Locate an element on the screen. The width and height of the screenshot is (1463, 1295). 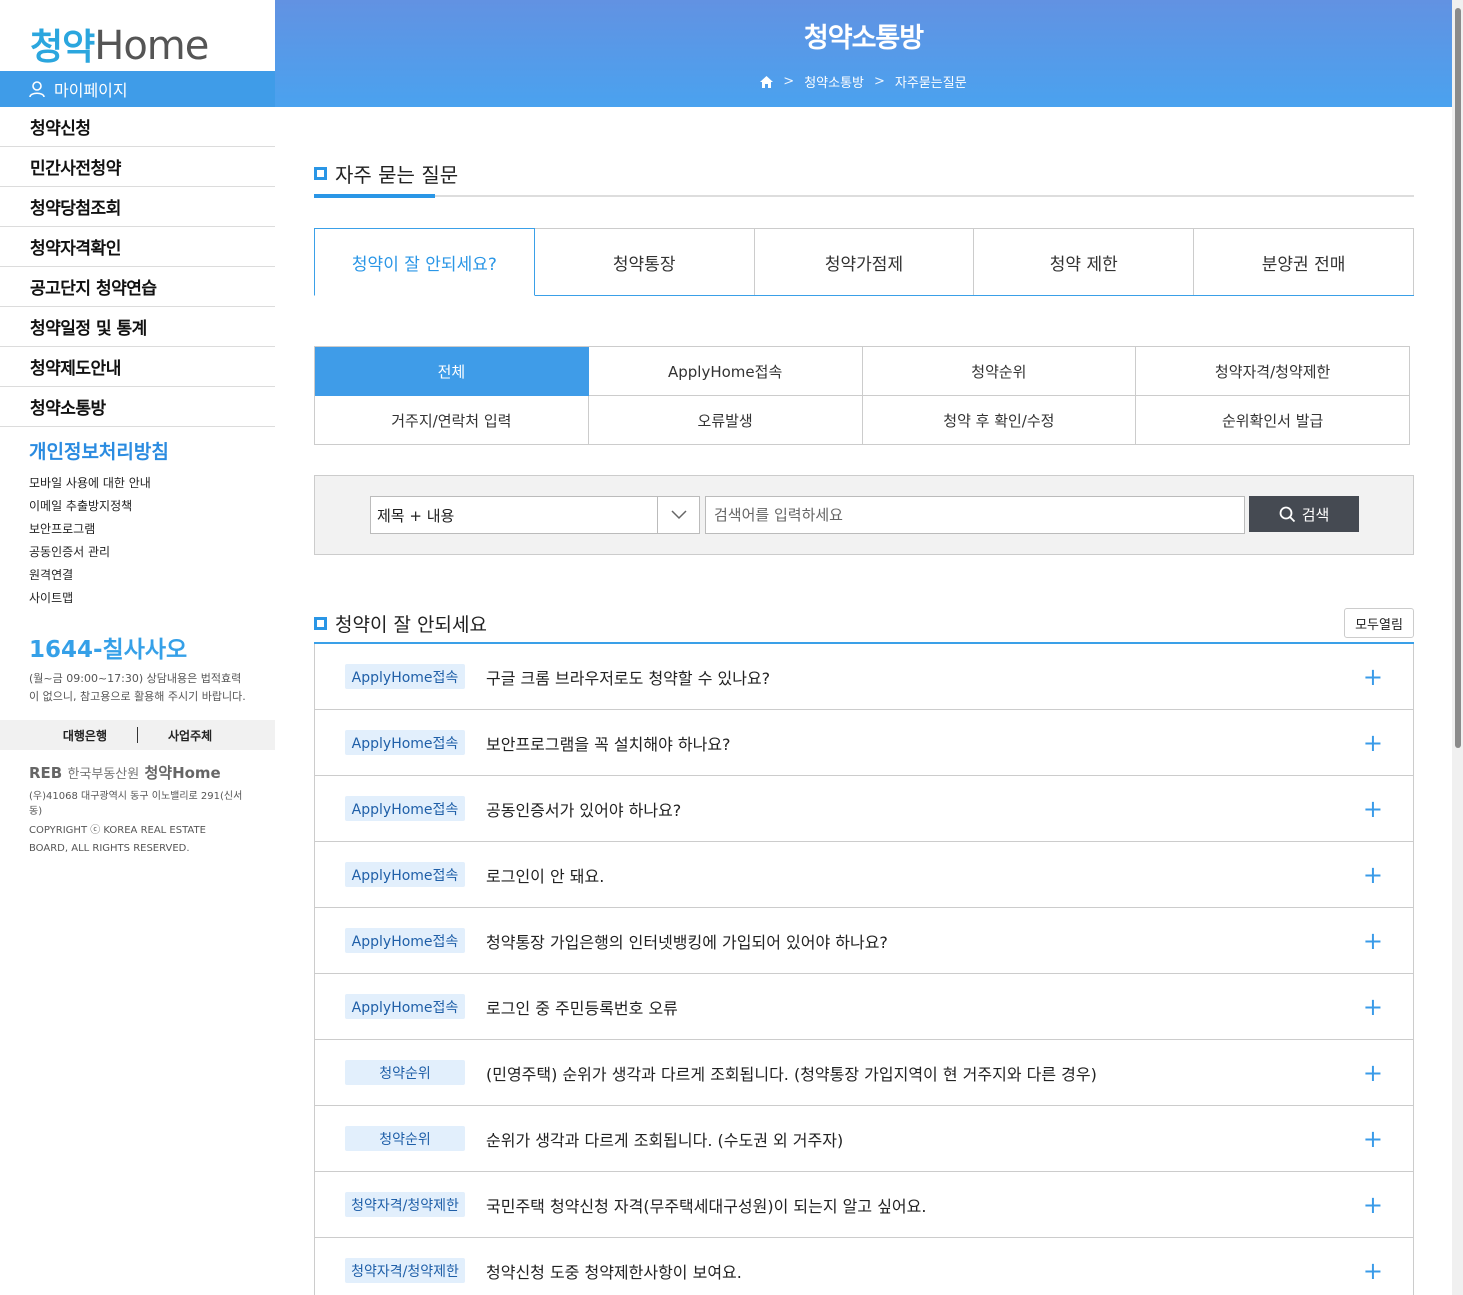
faq-question: 청약신청 도중 청약제한사항이 보여요. is located at coordinates (614, 1271).